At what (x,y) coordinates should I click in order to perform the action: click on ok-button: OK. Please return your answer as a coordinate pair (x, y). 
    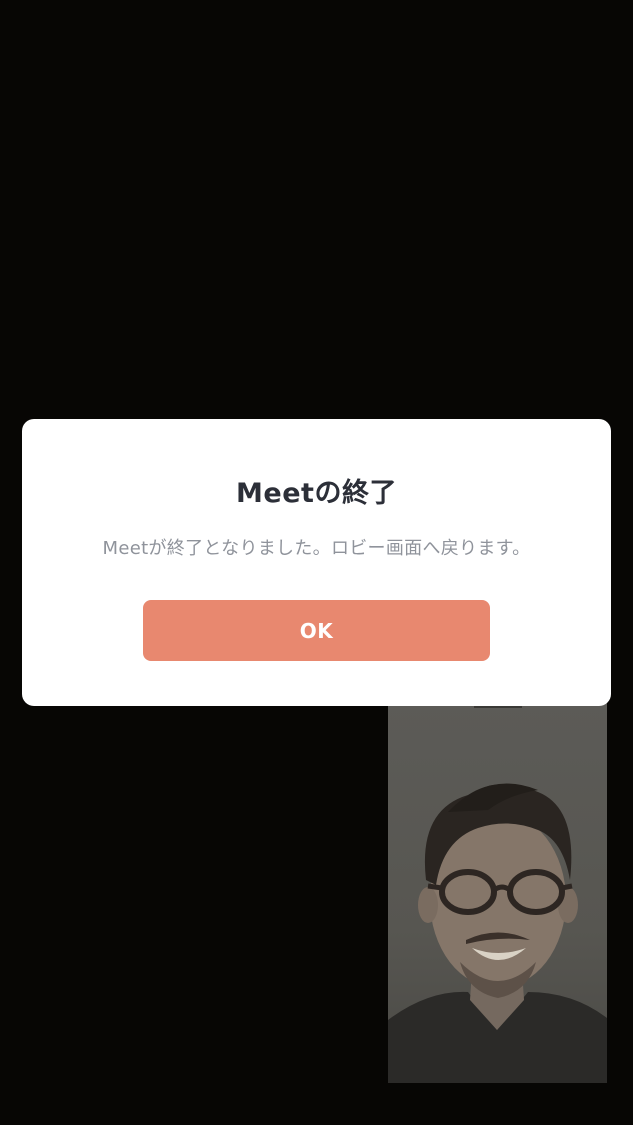
    Looking at the image, I should click on (316, 630).